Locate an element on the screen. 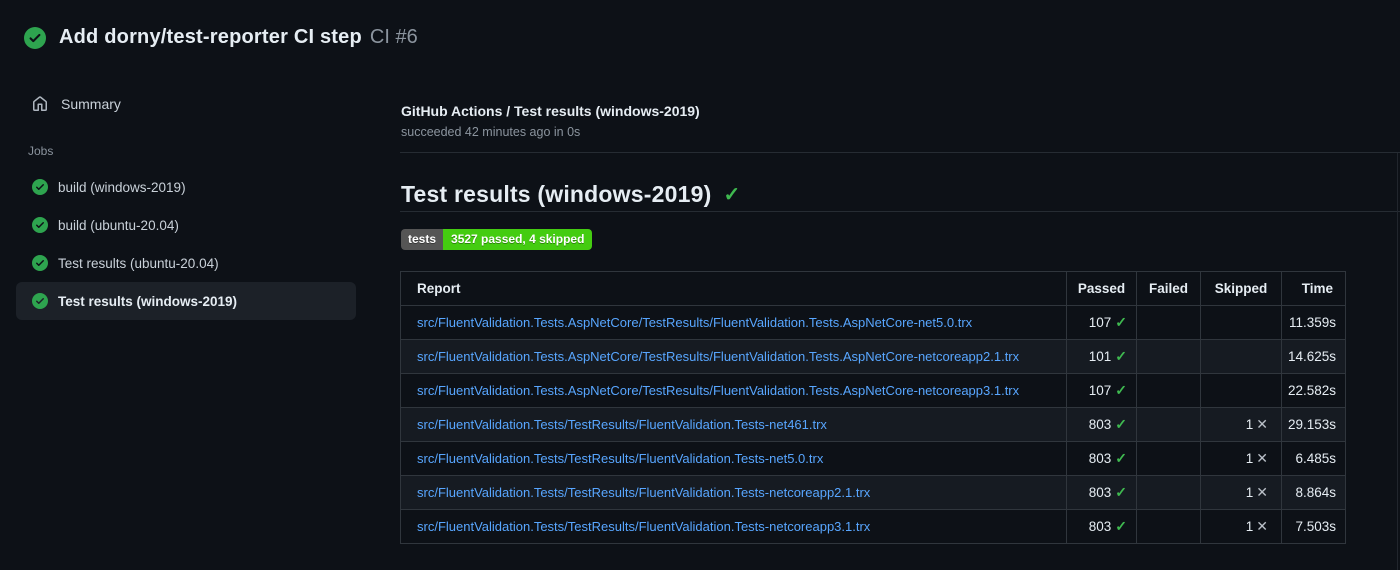 The width and height of the screenshot is (1400, 570). time-cell: 6.485s is located at coordinates (1313, 458).